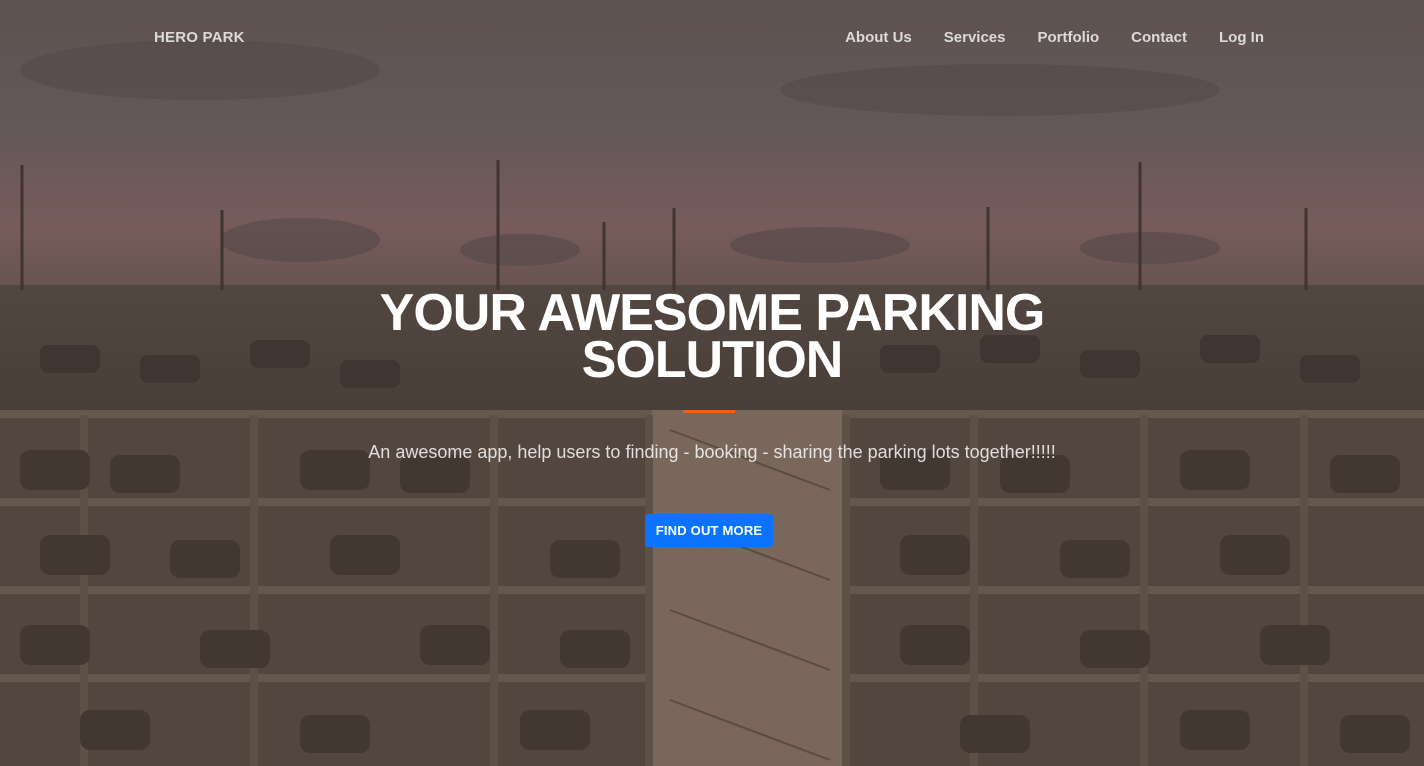  Describe the element at coordinates (975, 37) in the screenshot. I see `nav-link-services: Services` at that location.